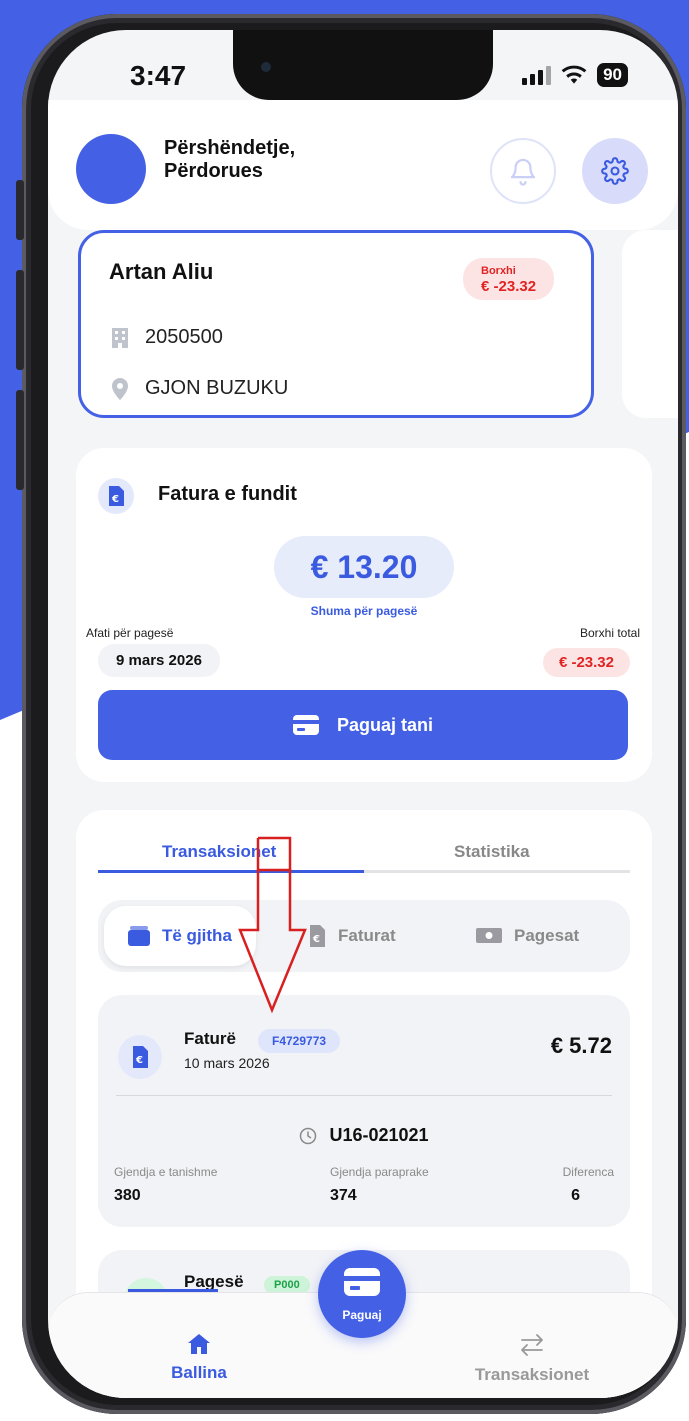  What do you see at coordinates (612, 75) in the screenshot?
I see `battery-indicator: 90` at bounding box center [612, 75].